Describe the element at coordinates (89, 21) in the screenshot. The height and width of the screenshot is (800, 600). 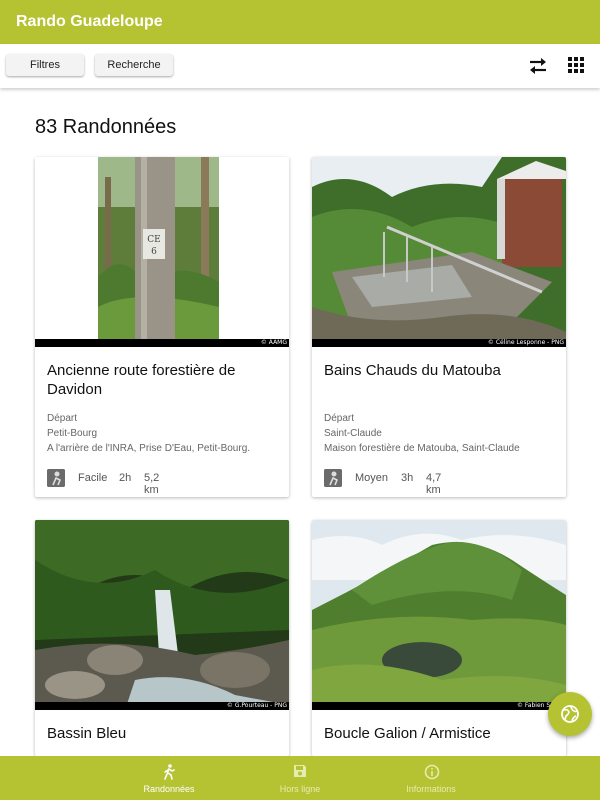
I see `app-title: Rando Guadeloupe` at that location.